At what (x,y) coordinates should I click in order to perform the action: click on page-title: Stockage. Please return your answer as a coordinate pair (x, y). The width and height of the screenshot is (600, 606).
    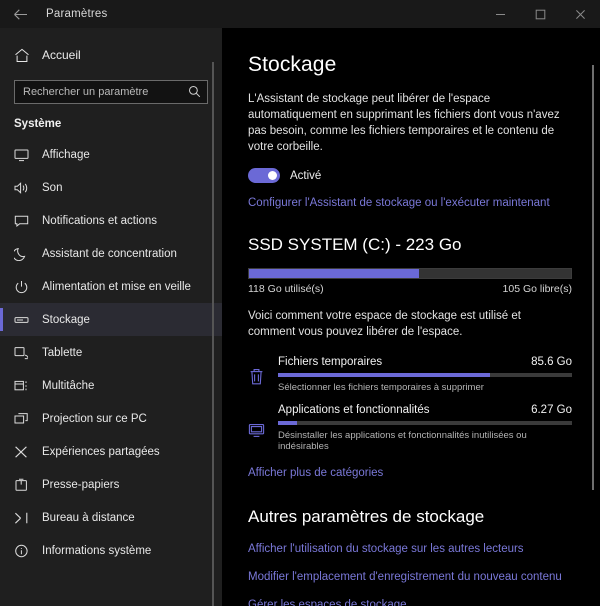
    Looking at the image, I should click on (292, 64).